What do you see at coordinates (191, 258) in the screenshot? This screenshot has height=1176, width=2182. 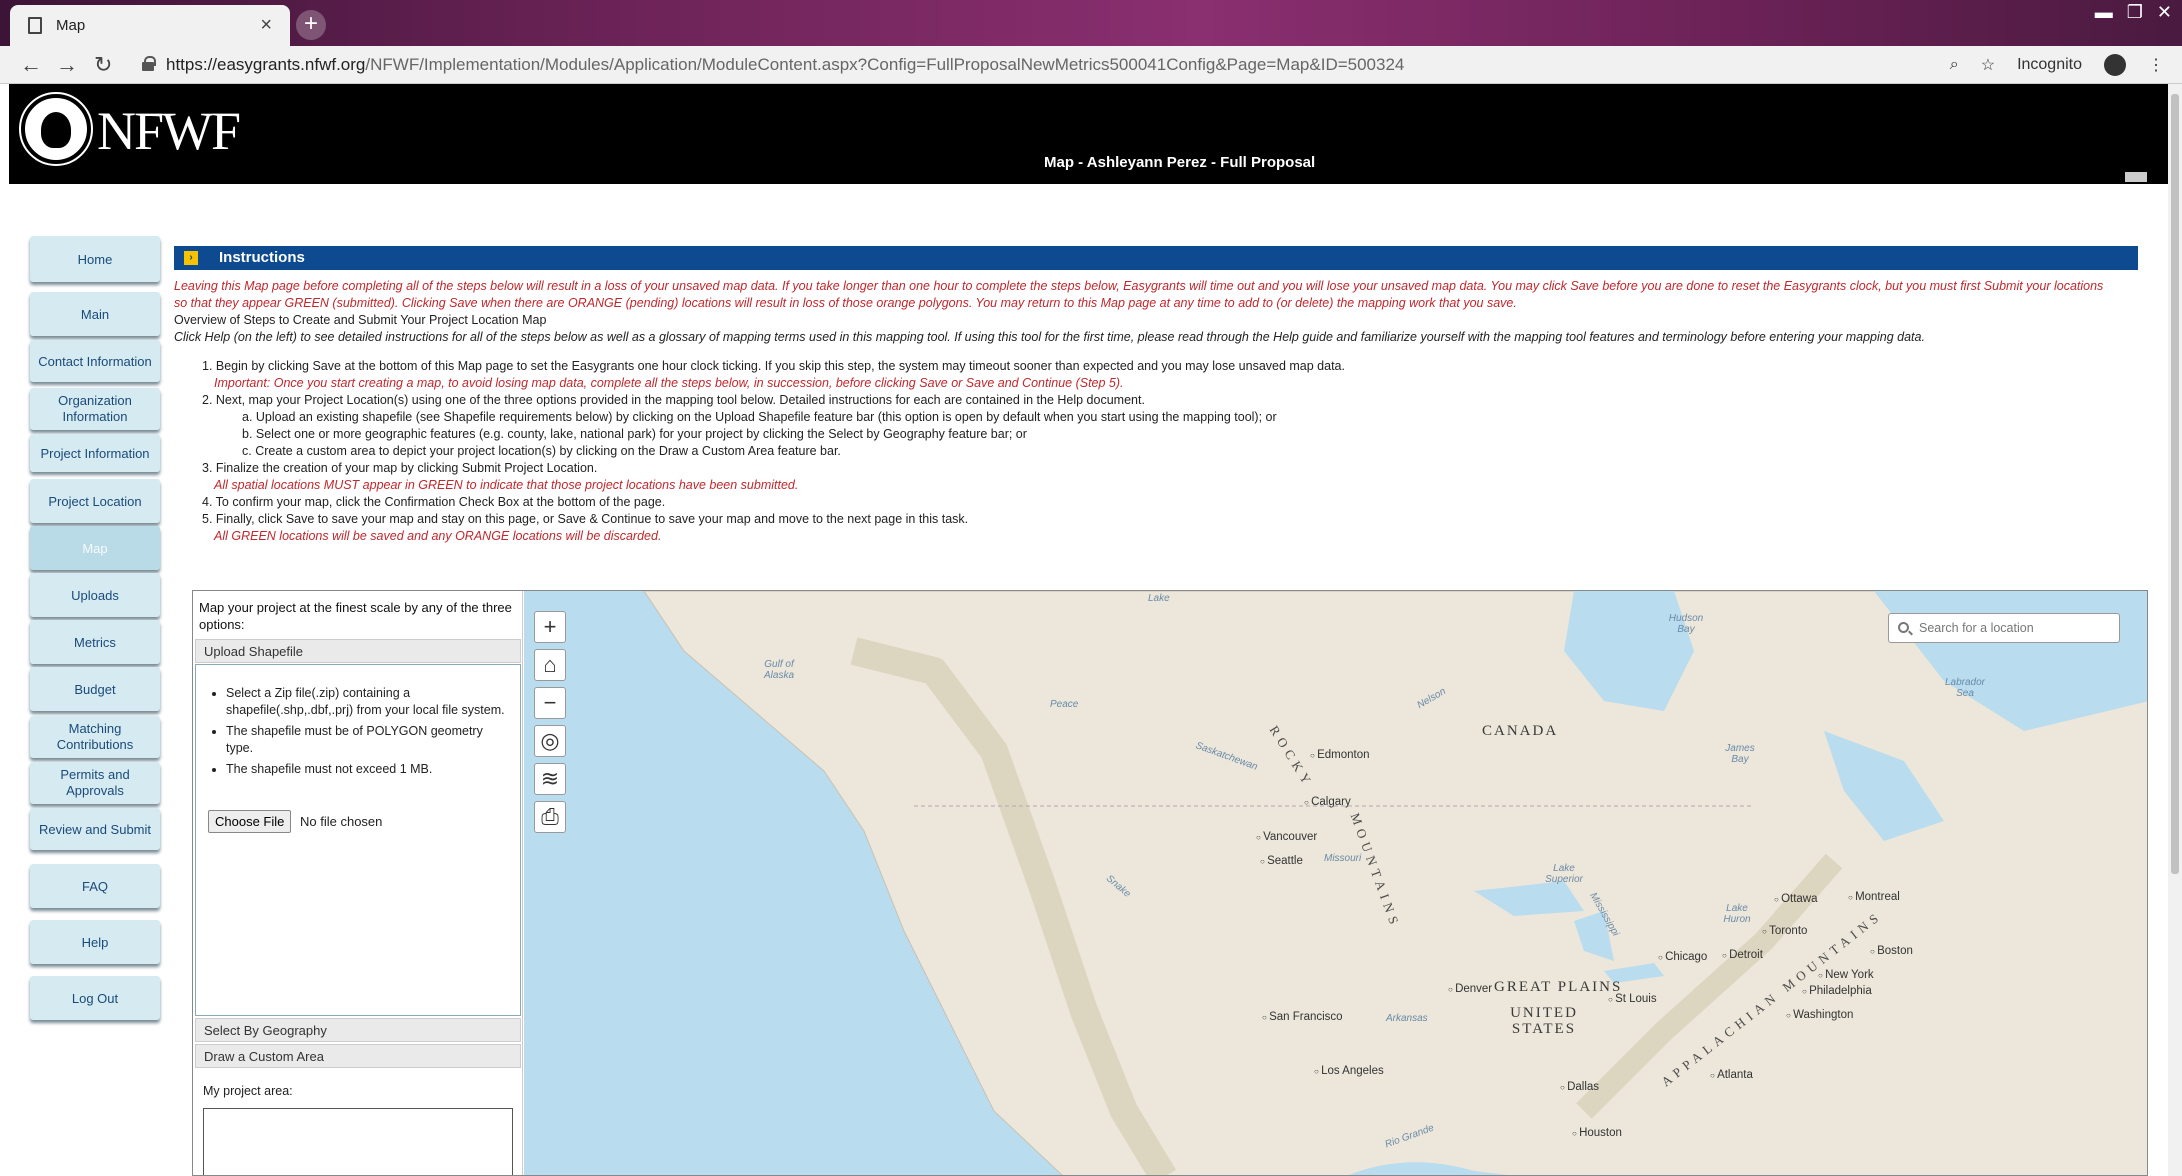 I see `expand-chevron-icon: ›` at bounding box center [191, 258].